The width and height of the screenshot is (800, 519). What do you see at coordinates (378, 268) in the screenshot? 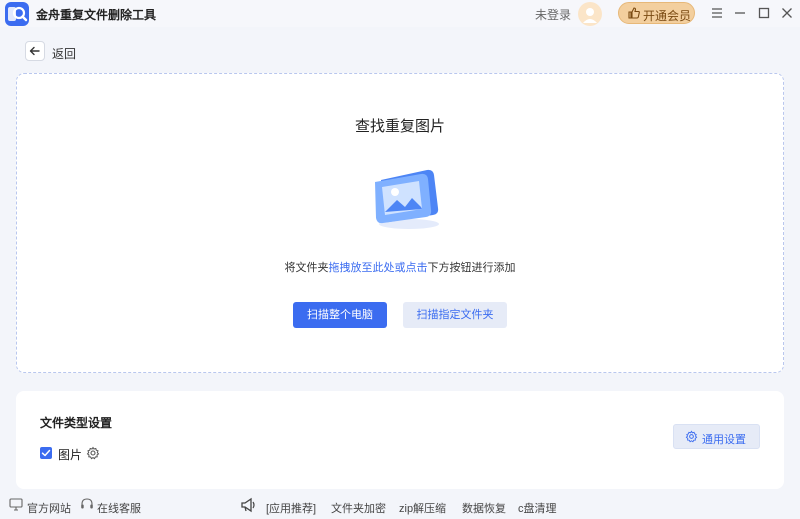
I see `hint-link: 拖拽放至此处或点击` at bounding box center [378, 268].